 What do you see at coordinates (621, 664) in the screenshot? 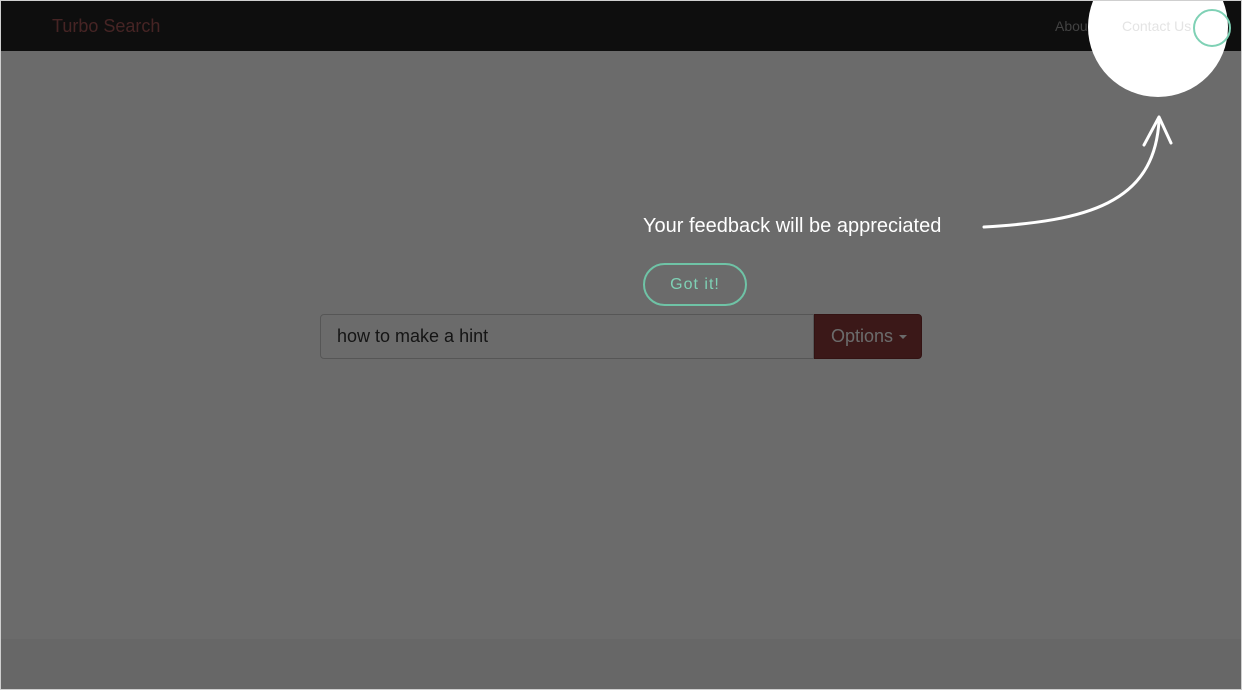
I see `footer` at bounding box center [621, 664].